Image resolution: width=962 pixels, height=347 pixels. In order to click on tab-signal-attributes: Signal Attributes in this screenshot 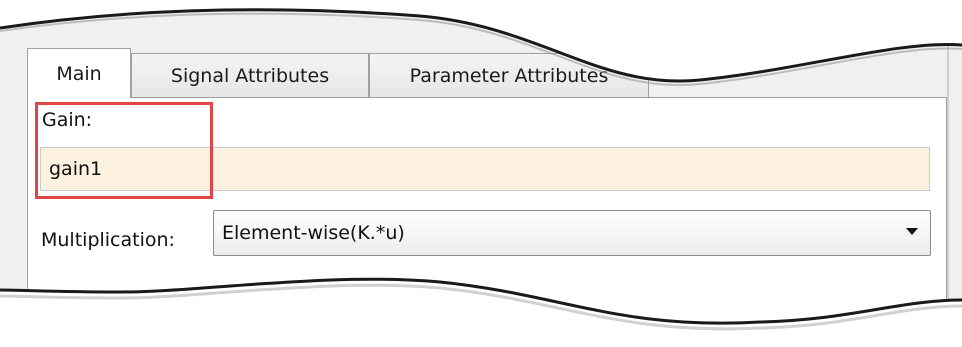, I will do `click(250, 75)`.